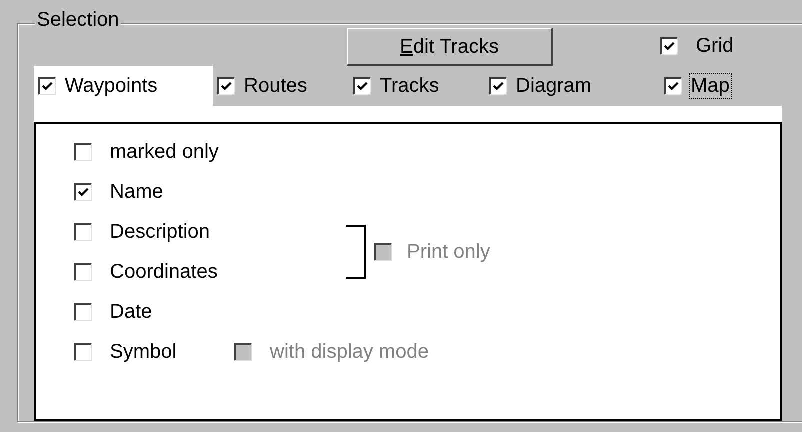 This screenshot has width=802, height=432. I want to click on checkbox-label: Grid, so click(715, 46).